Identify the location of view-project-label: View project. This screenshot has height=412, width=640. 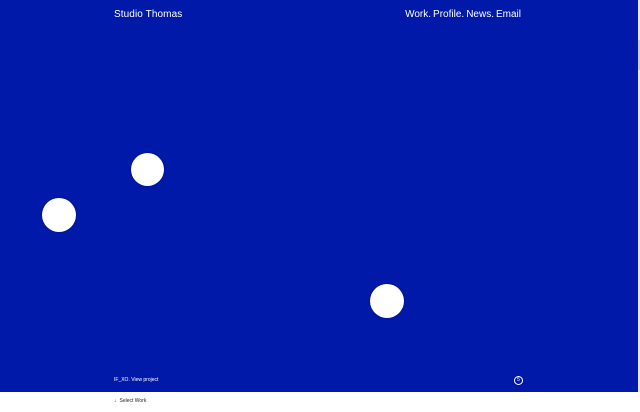
(145, 380).